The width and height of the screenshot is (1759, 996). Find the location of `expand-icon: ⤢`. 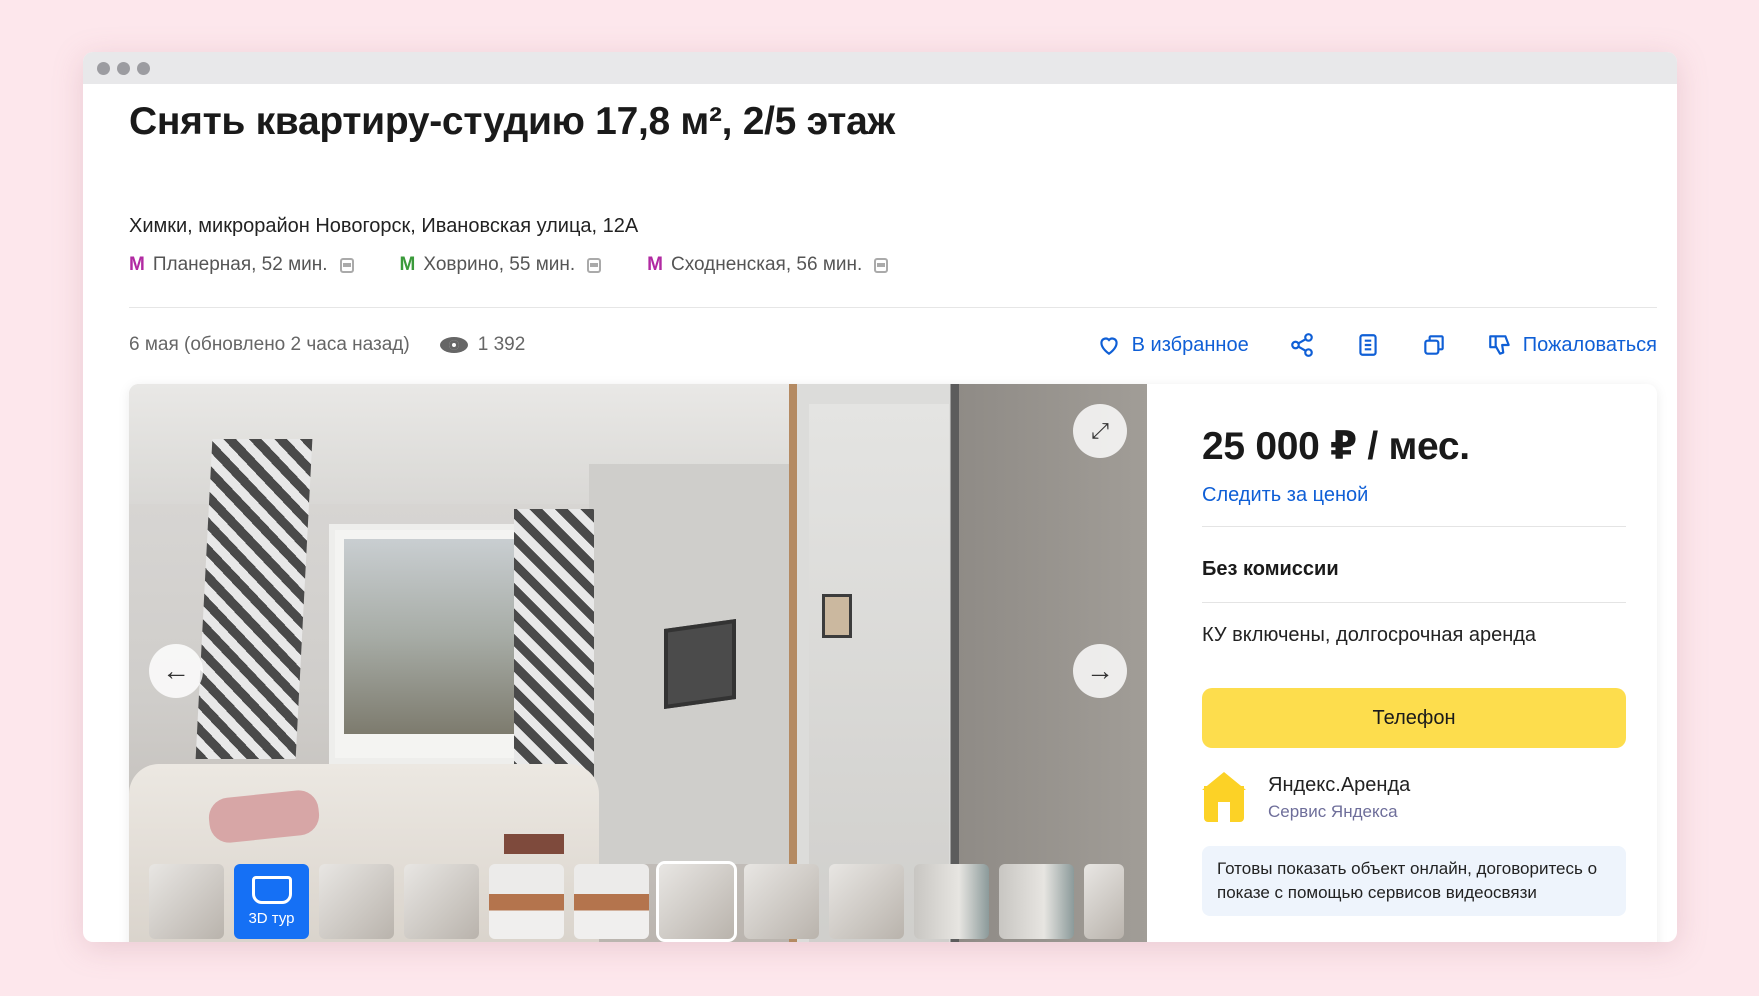

expand-icon: ⤢ is located at coordinates (1100, 430).